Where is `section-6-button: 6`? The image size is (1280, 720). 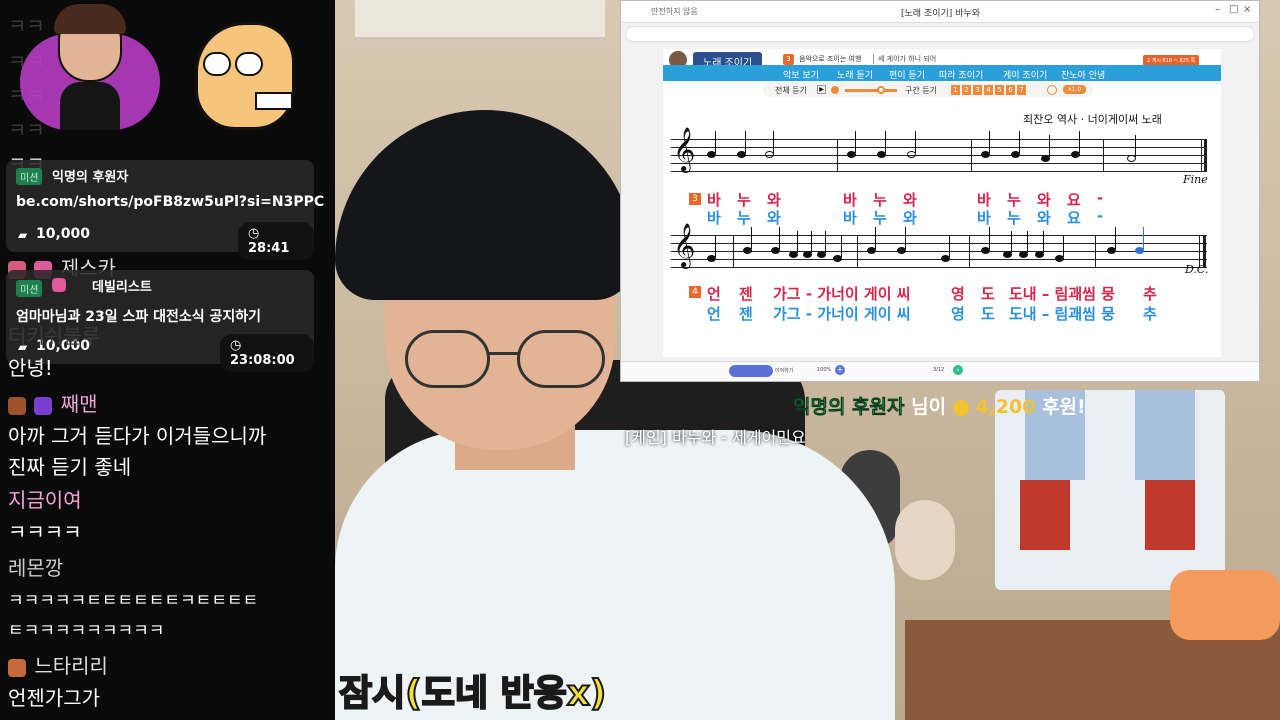
section-6-button: 6 is located at coordinates (1010, 90).